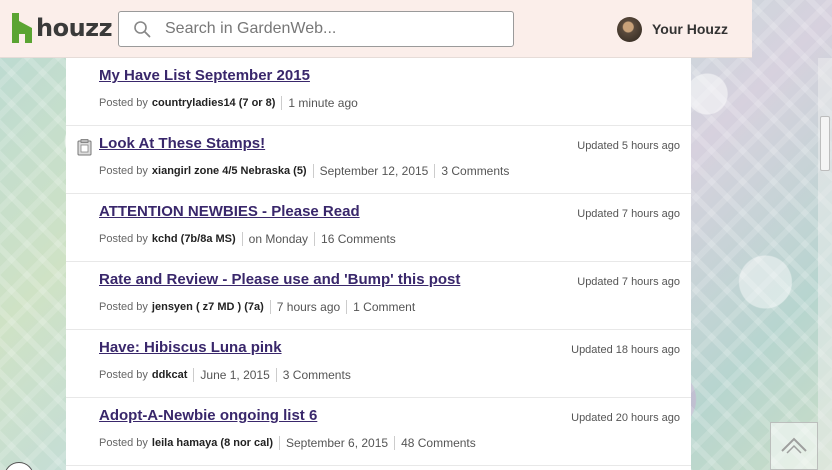 This screenshot has height=470, width=832. I want to click on discussion-title-link: Look At These Stamps!, so click(182, 143).